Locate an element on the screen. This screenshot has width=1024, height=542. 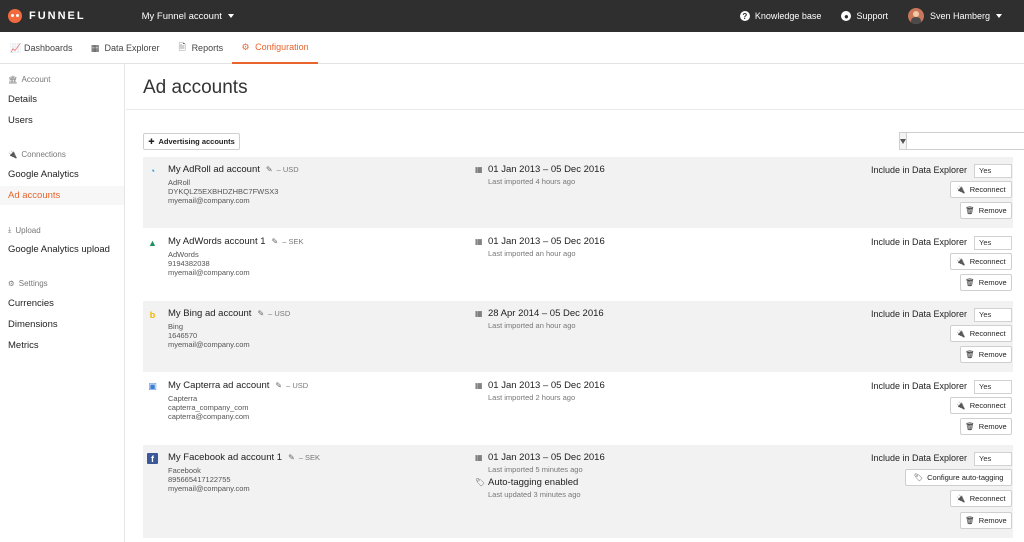
account-id: 895665417122755 is located at coordinates (199, 479).